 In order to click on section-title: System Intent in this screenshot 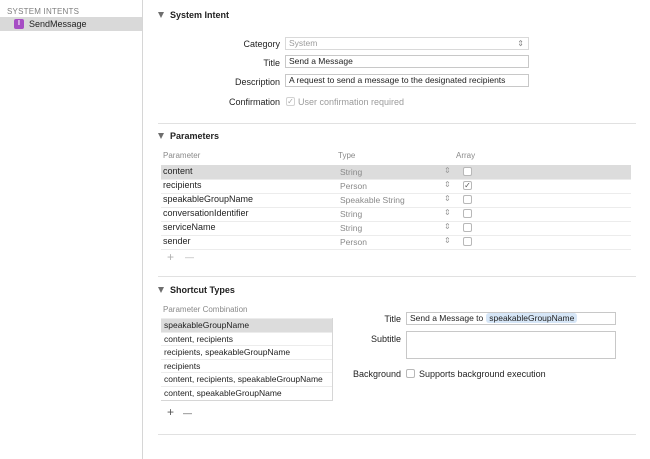, I will do `click(200, 15)`.